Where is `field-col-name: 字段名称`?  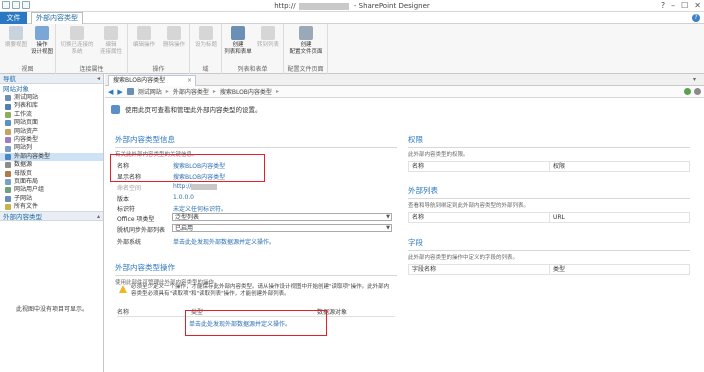 field-col-name: 字段名称 is located at coordinates (479, 269).